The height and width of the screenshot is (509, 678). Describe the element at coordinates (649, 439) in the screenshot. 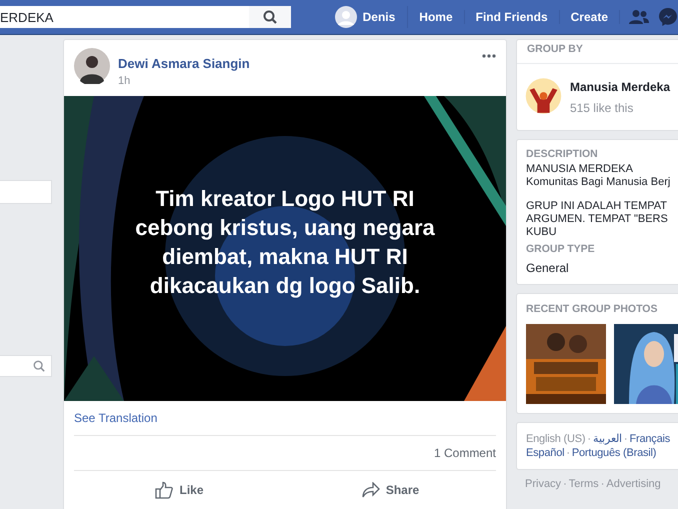

I see `language-link: Français` at that location.